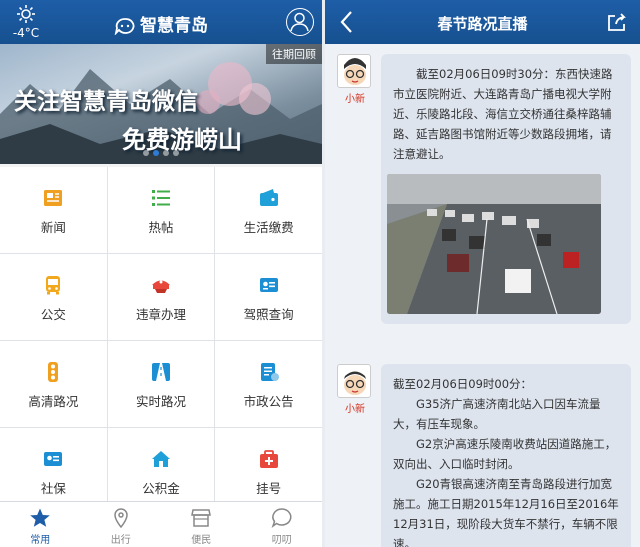 Image resolution: width=640 pixels, height=547 pixels. Describe the element at coordinates (497, 414) in the screenshot. I see `post-text: G35济广高速济南北站入口因车流量大，有压车现象。` at that location.